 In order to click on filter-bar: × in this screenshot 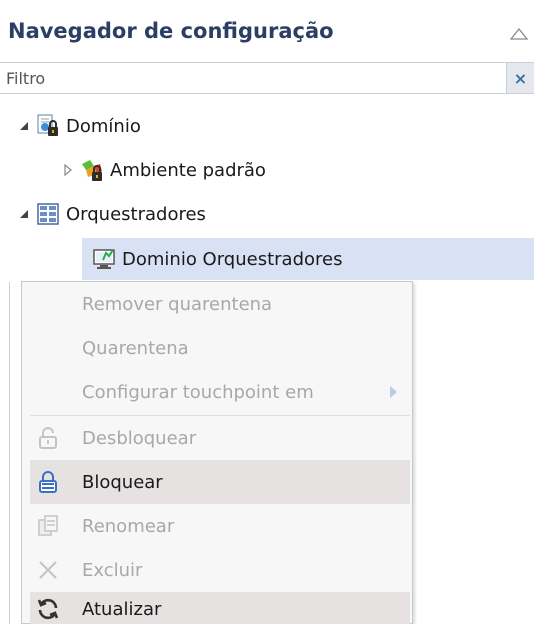, I will do `click(267, 78)`.